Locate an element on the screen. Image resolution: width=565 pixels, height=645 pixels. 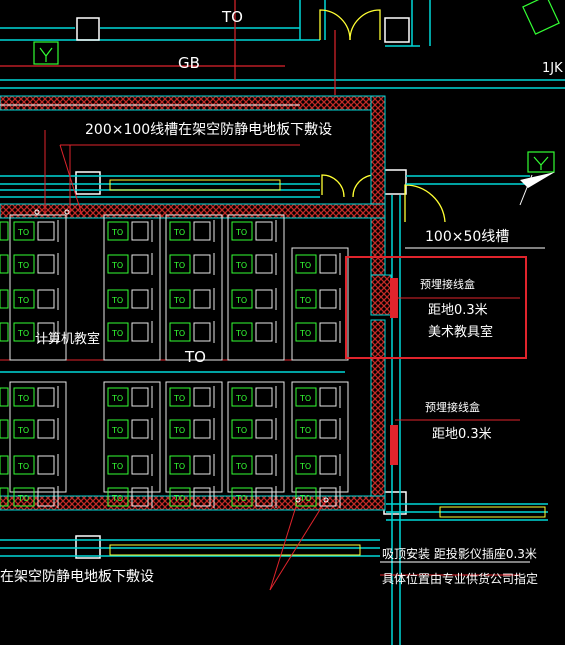
gb-label: GB is located at coordinates (189, 63).